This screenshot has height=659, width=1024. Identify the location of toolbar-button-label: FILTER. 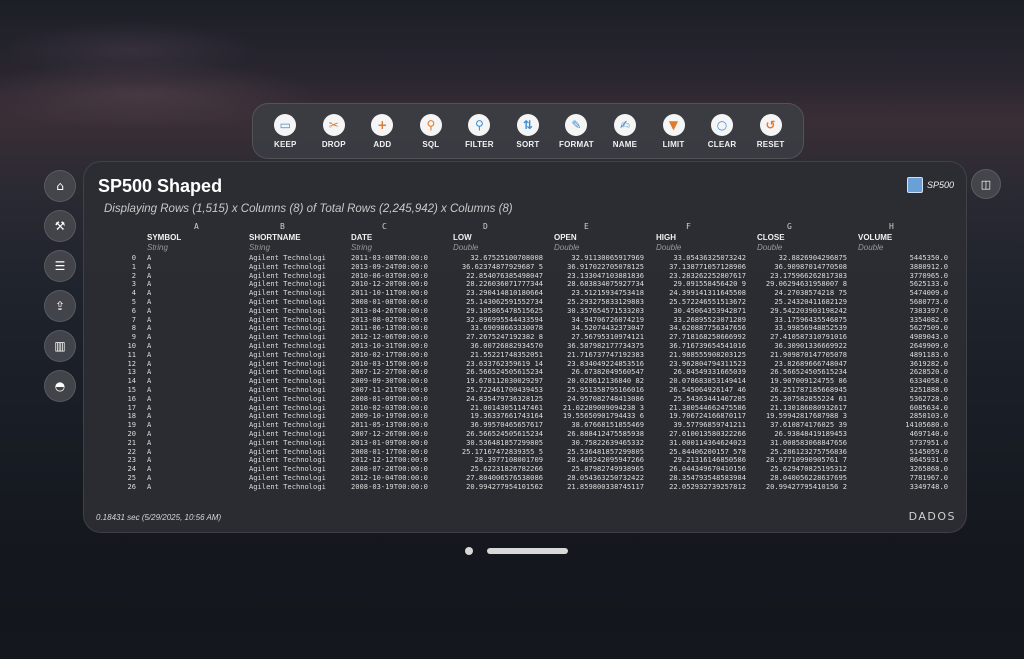
(479, 144).